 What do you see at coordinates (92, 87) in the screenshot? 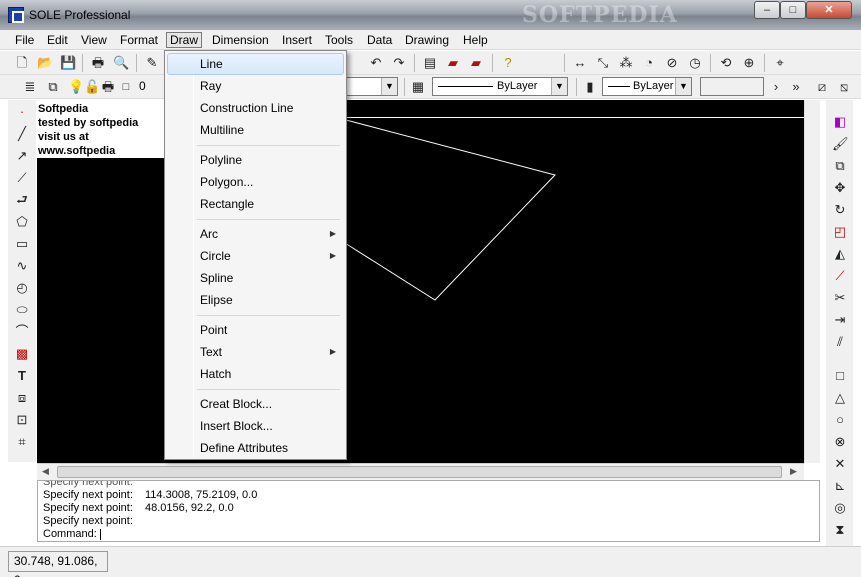
I see `lock-icon: 🔓` at bounding box center [92, 87].